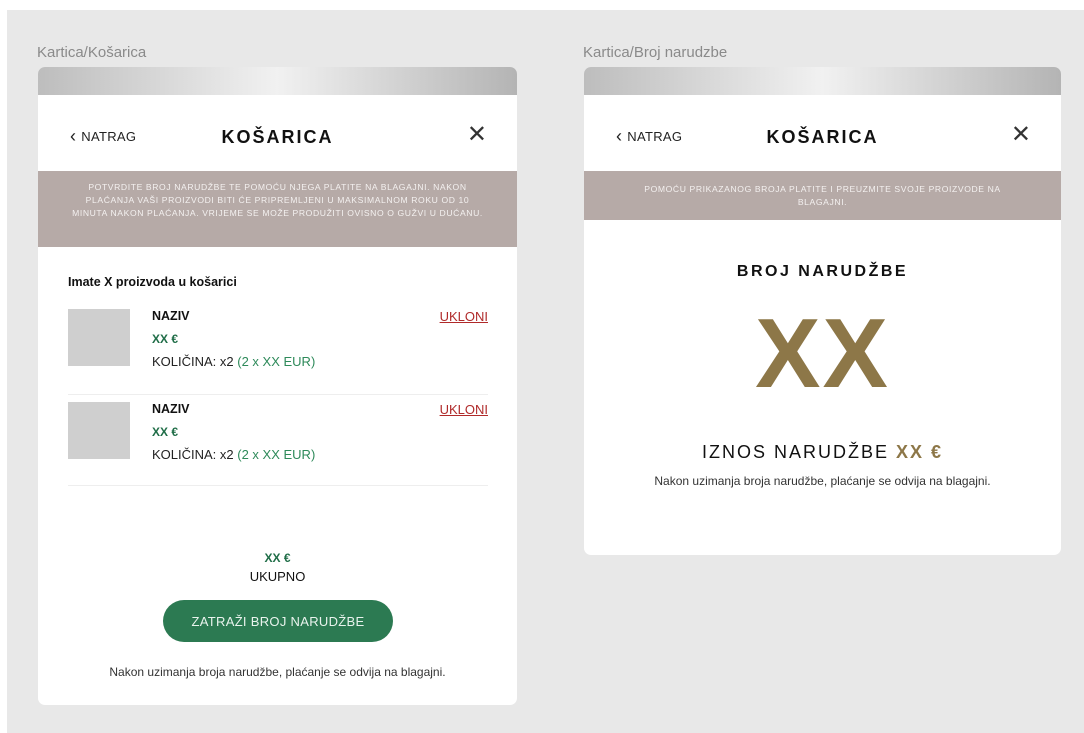 This screenshot has width=1084, height=733. I want to click on total-label: UKUPNO, so click(277, 576).